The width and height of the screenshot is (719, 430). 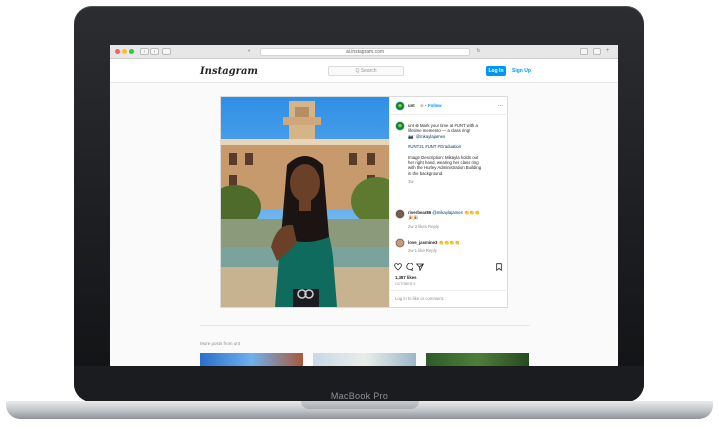 What do you see at coordinates (419, 298) in the screenshot?
I see `login-prompt: Log in to like or comment.` at bounding box center [419, 298].